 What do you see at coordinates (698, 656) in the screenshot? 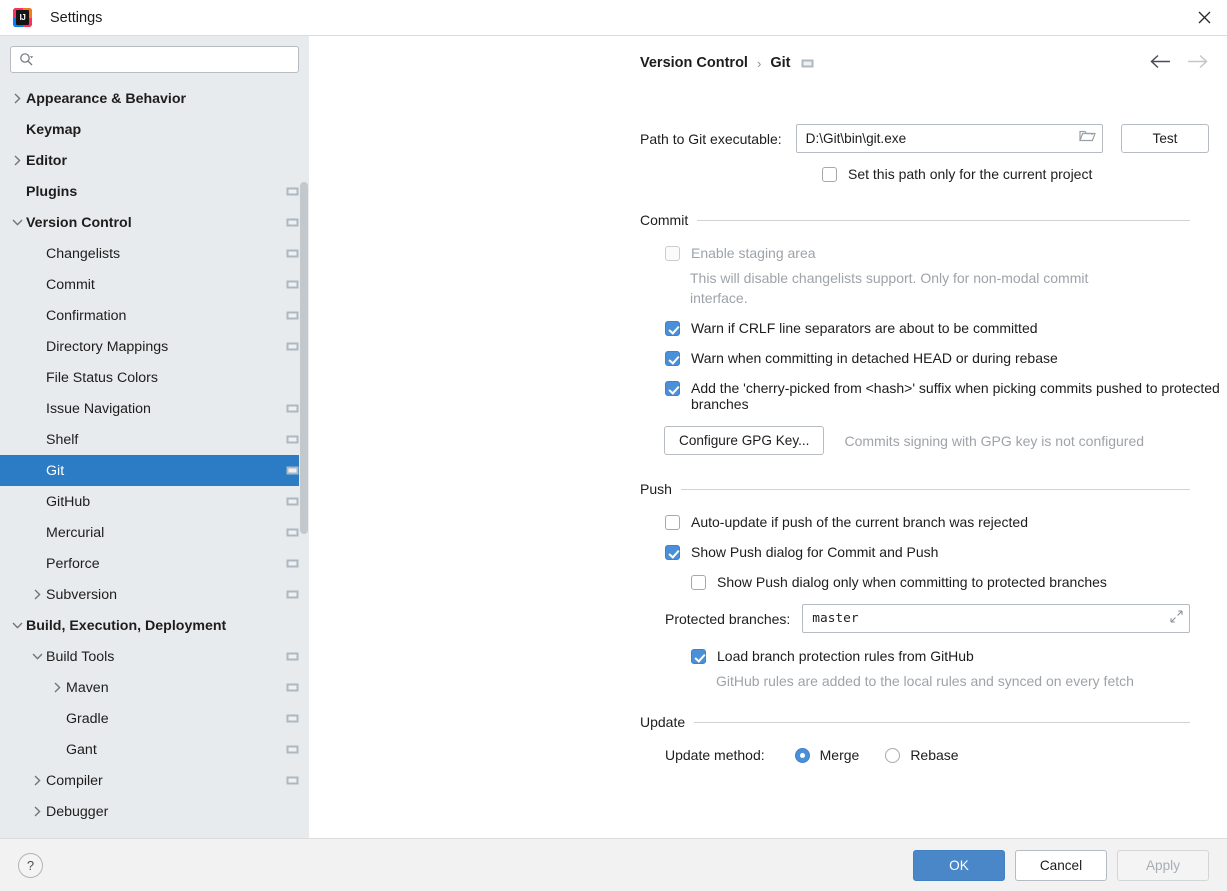
I see `load-github-rules-checkbox` at bounding box center [698, 656].